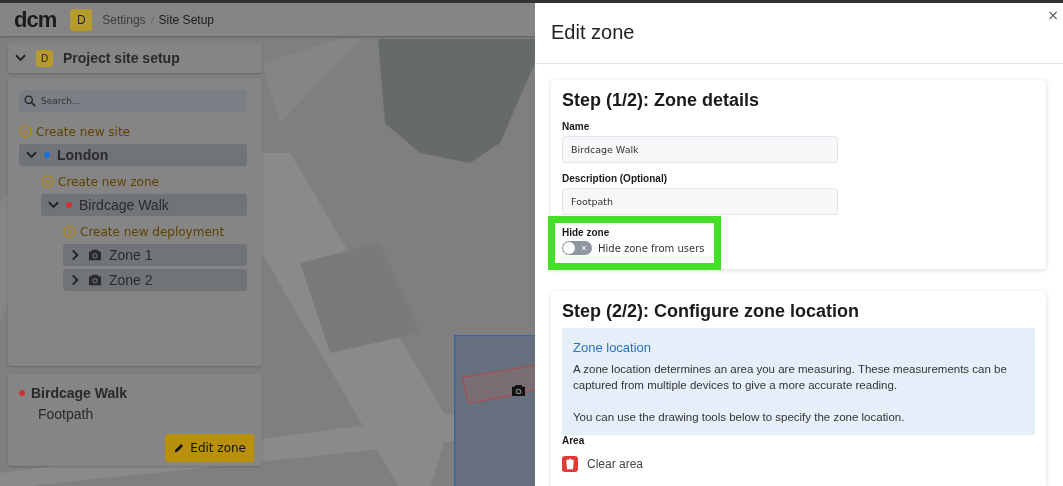 Image resolution: width=1063 pixels, height=486 pixels. I want to click on logo: dcm, so click(35, 19).